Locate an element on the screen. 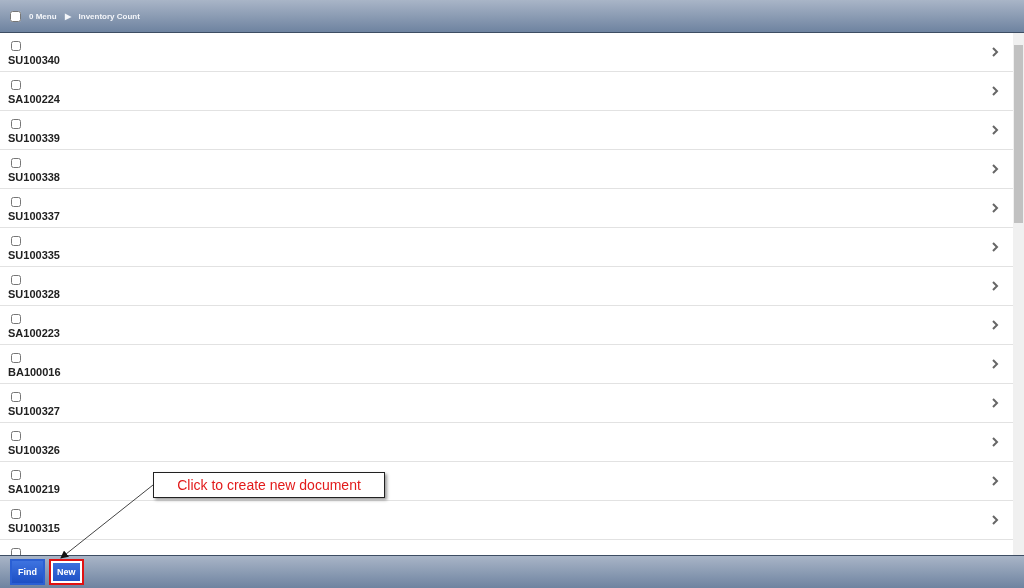 This screenshot has height=588, width=1024. list-row: SU100337 is located at coordinates (506, 208).